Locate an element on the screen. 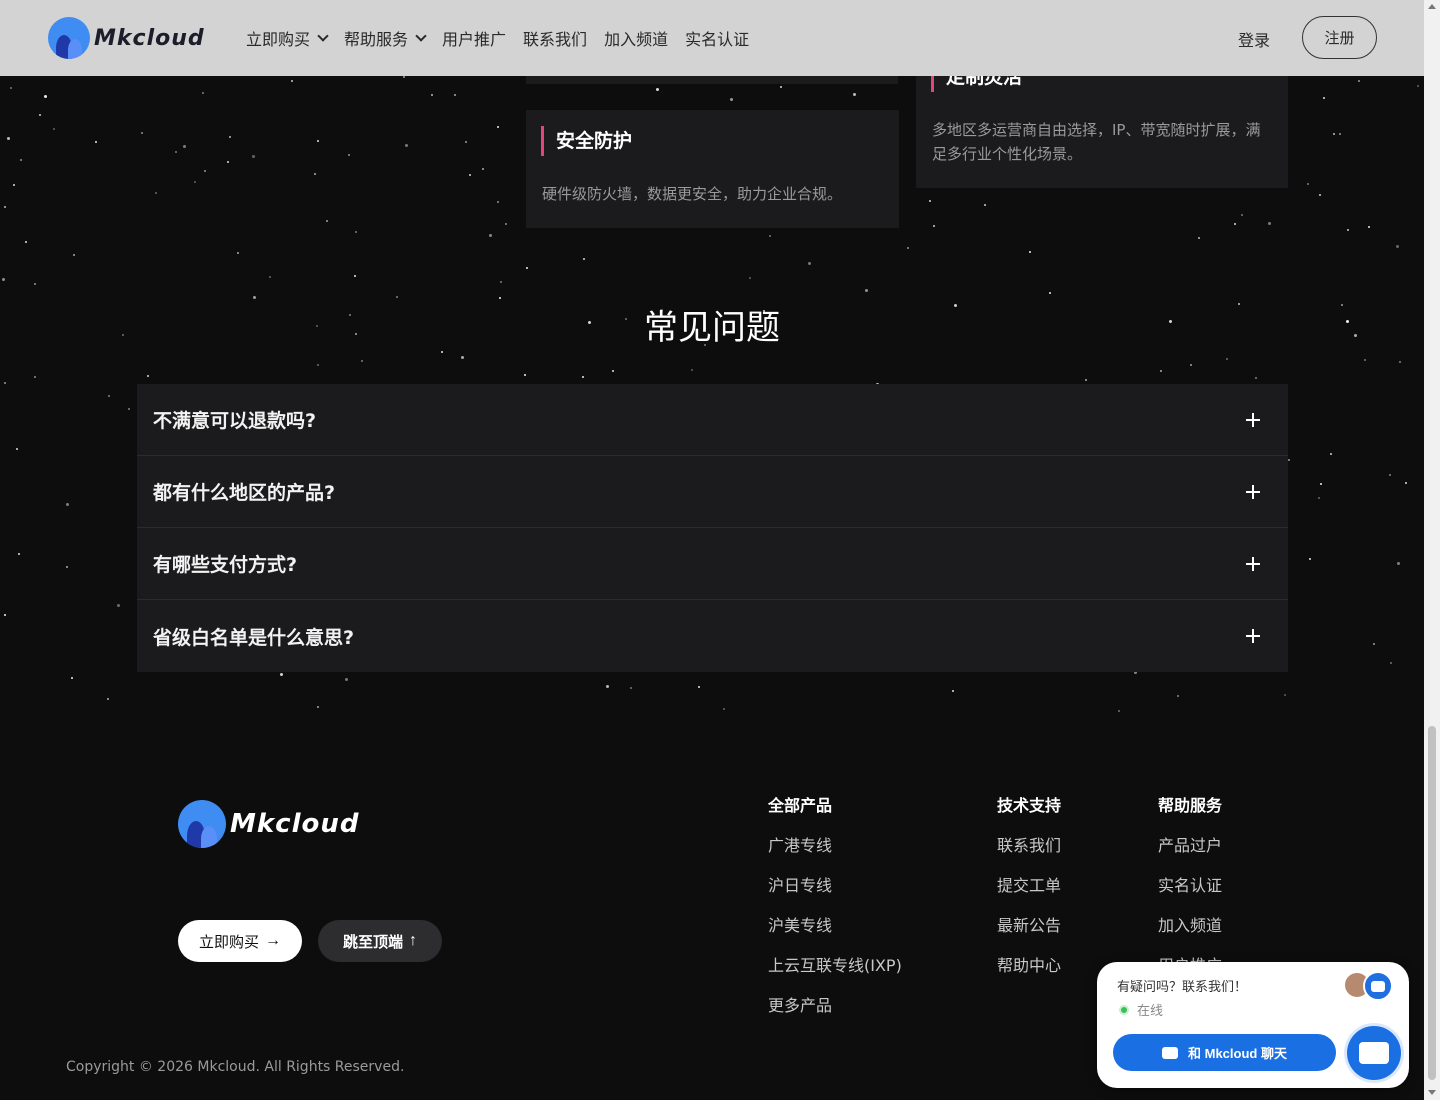 The image size is (1440, 1100). faq-item: 不满意可以退款吗? is located at coordinates (712, 420).